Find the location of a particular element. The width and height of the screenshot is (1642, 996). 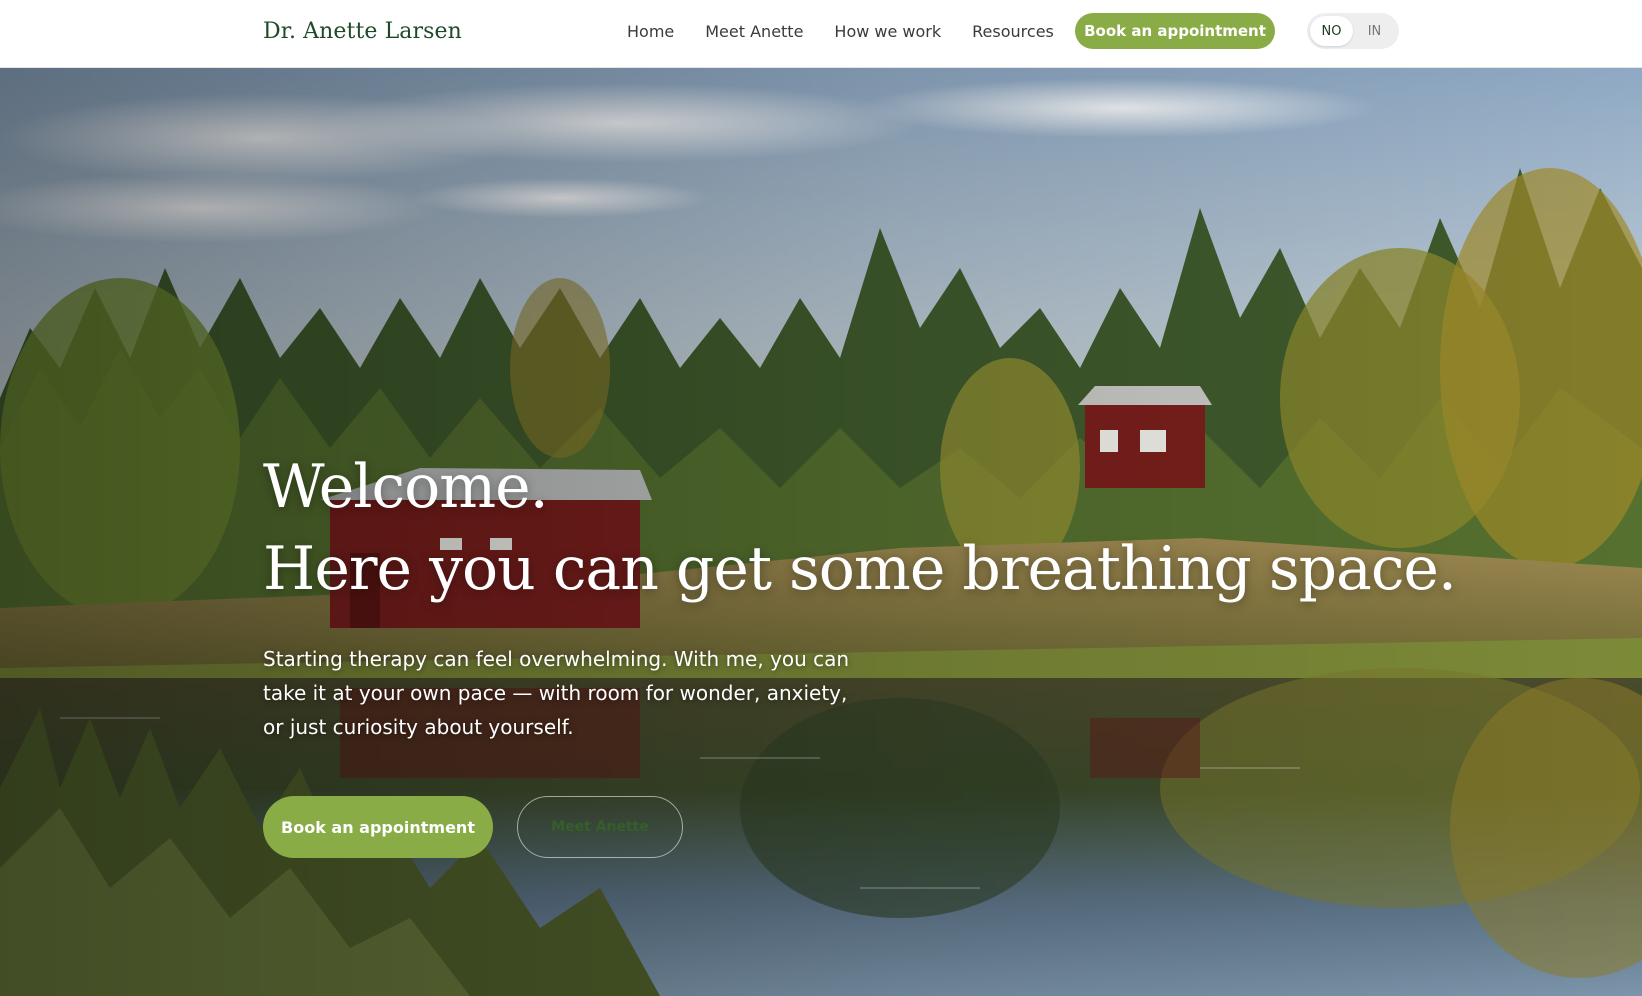

hero-meet-anette-button: Meet Anette is located at coordinates (600, 827).